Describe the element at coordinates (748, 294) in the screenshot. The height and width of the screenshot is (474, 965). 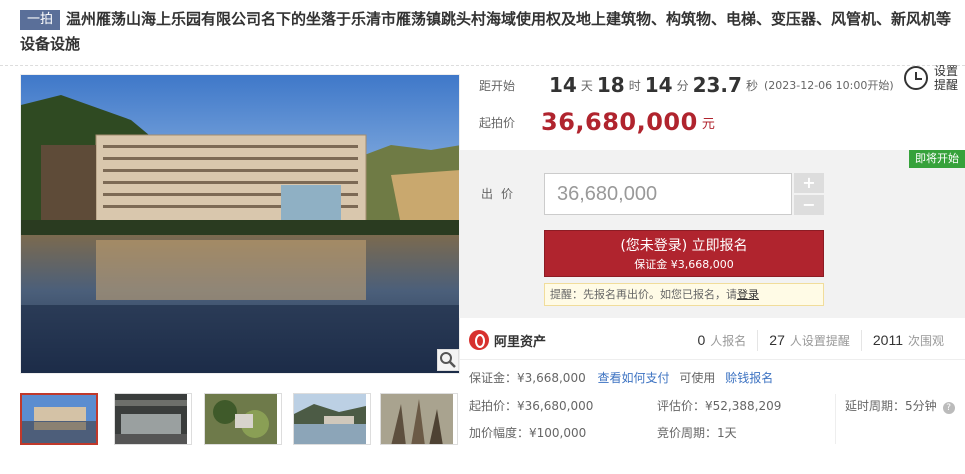
I see `login-link: 登录` at that location.